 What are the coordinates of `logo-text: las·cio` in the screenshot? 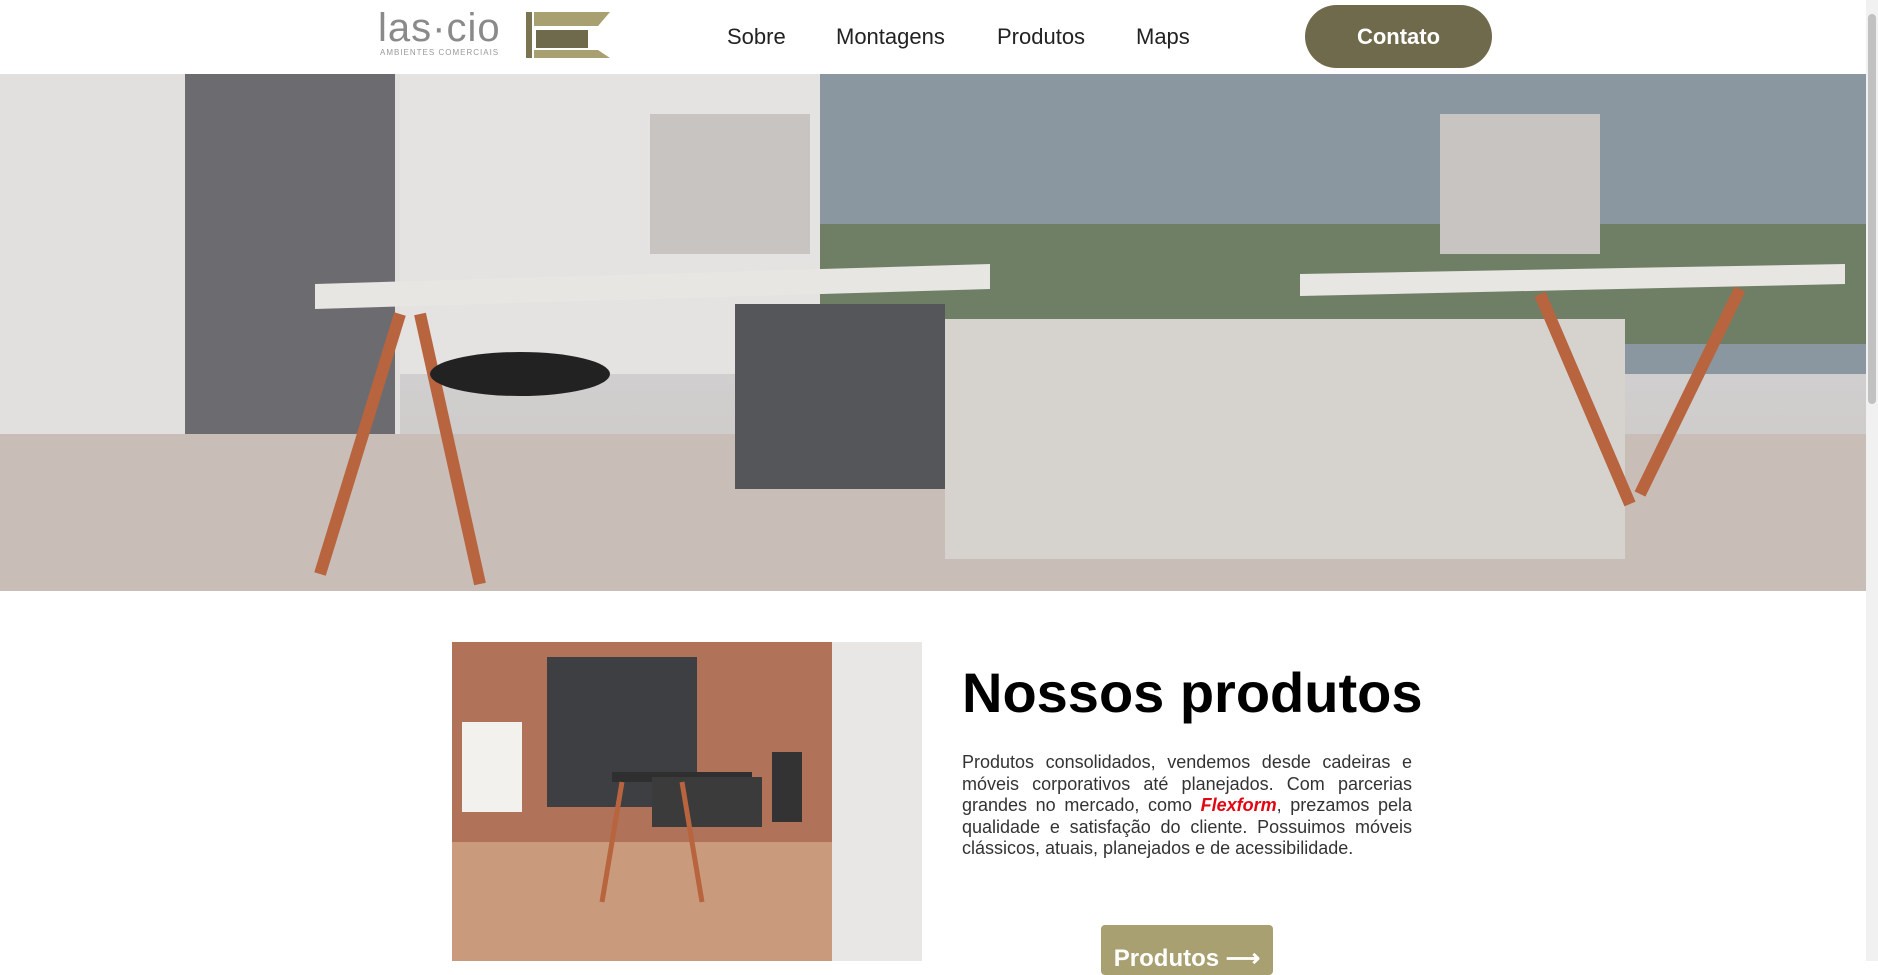 It's located at (439, 28).